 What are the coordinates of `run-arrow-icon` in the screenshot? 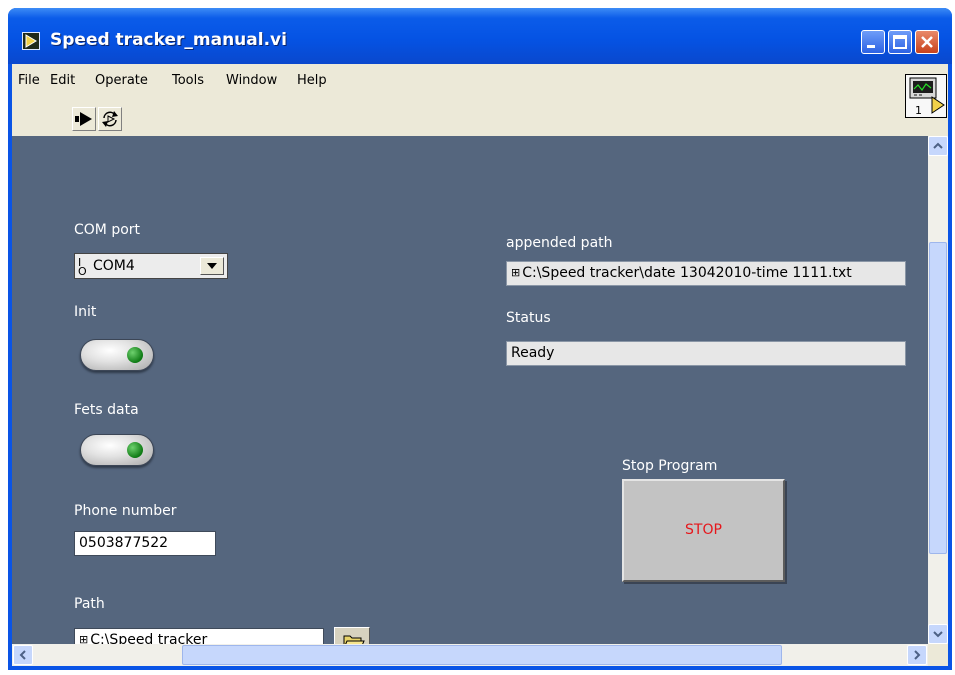 It's located at (83, 119).